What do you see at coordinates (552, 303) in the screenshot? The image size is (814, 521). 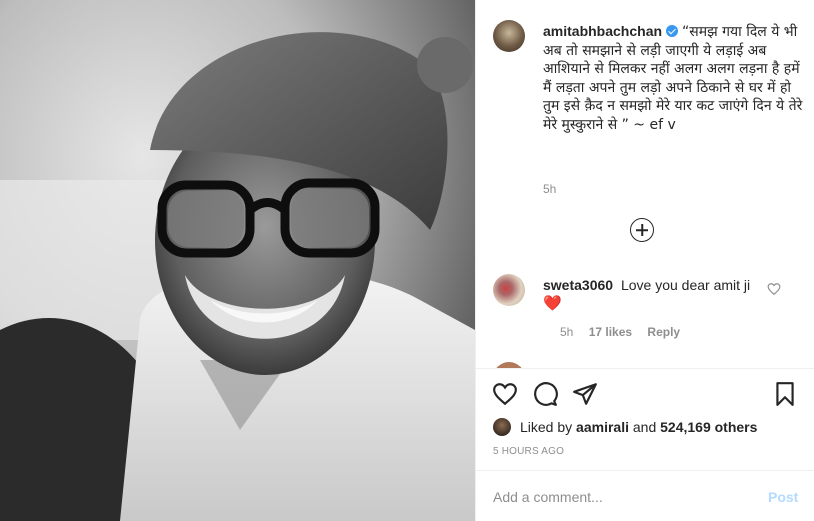 I see `heart-emoji: ❤️` at bounding box center [552, 303].